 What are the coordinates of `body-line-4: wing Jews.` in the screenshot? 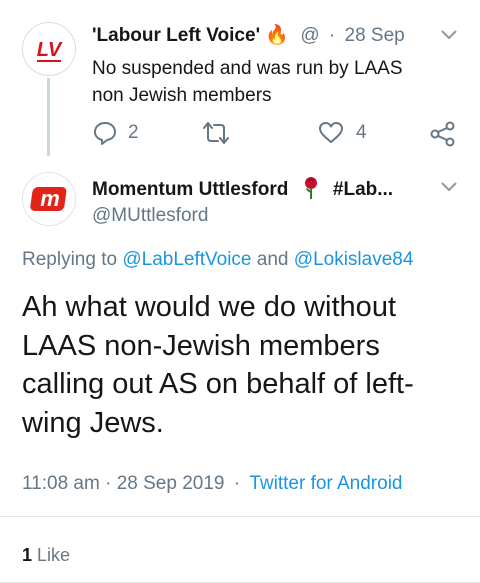 It's located at (93, 422).